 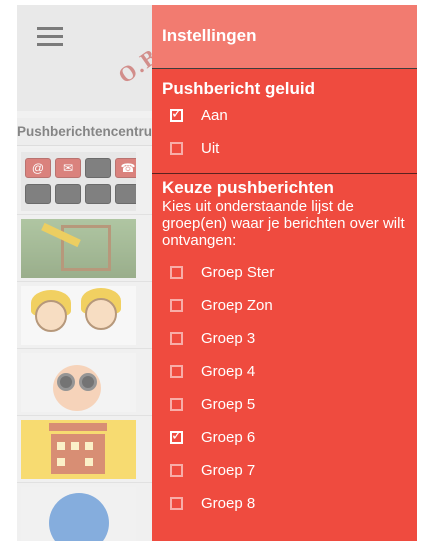 What do you see at coordinates (210, 148) in the screenshot?
I see `sound-option-label: Uit` at bounding box center [210, 148].